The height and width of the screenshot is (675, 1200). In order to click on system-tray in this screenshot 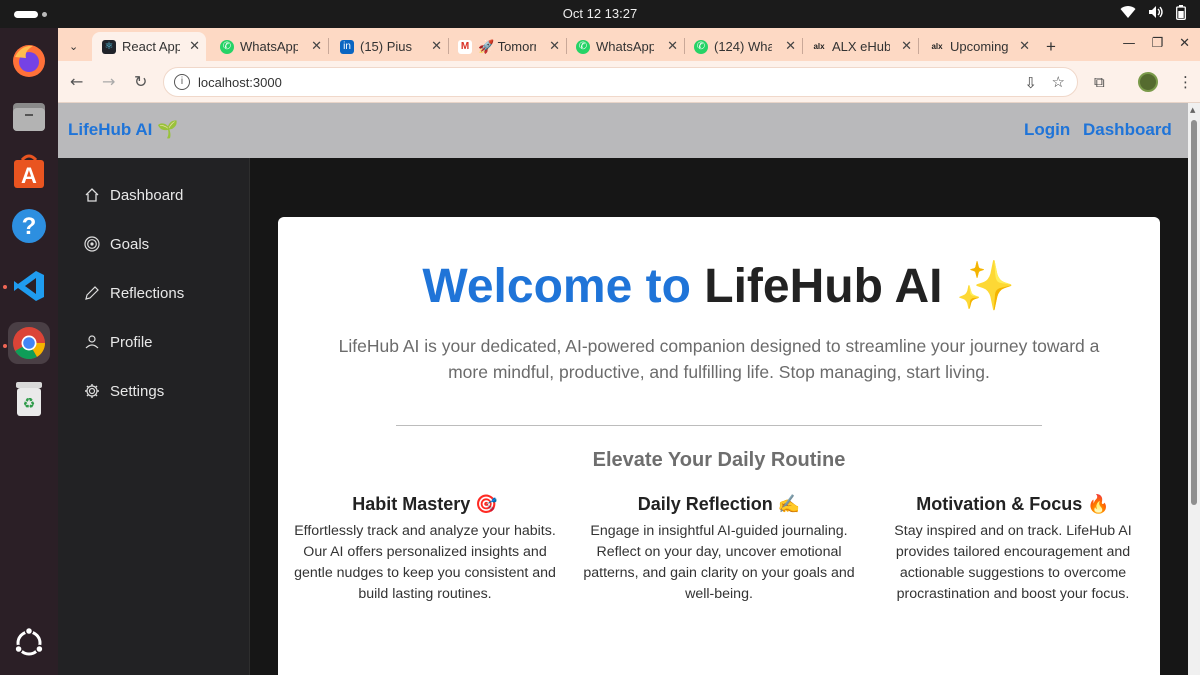, I will do `click(1153, 14)`.